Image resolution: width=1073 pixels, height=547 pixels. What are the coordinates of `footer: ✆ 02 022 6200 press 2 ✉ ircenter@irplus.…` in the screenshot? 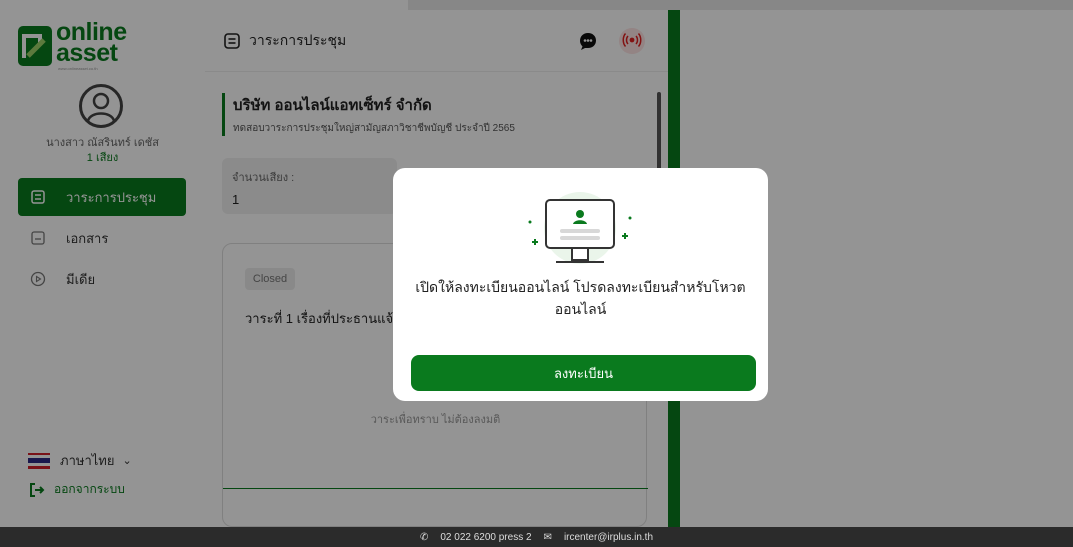 It's located at (536, 537).